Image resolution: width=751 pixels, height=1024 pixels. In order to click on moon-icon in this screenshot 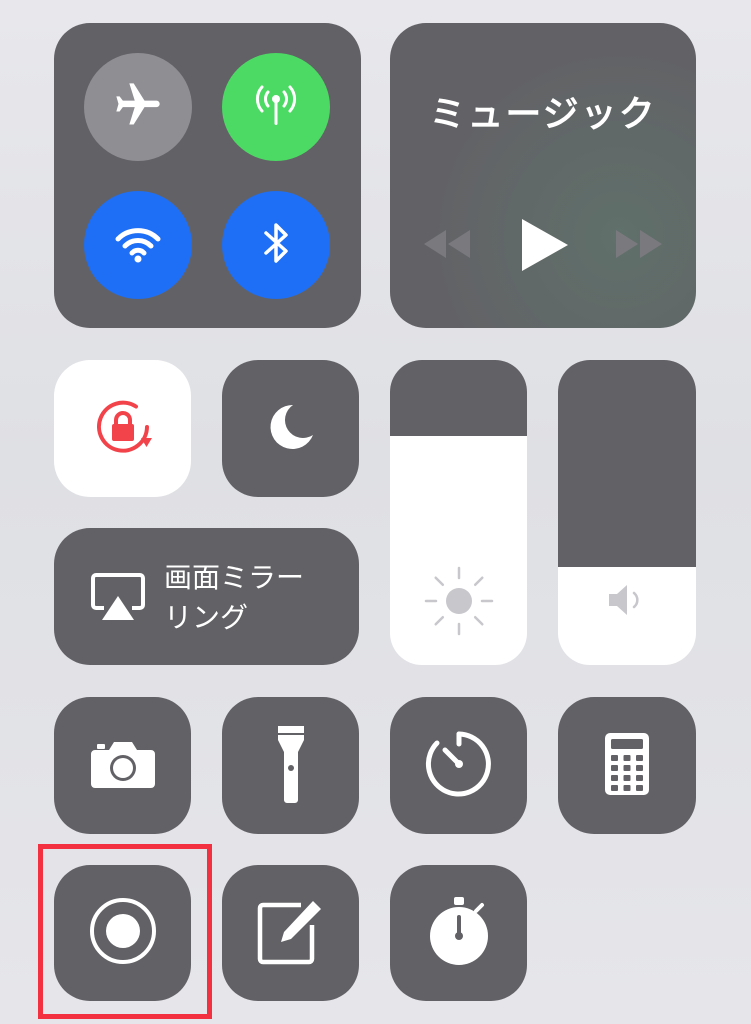, I will do `click(291, 429)`.